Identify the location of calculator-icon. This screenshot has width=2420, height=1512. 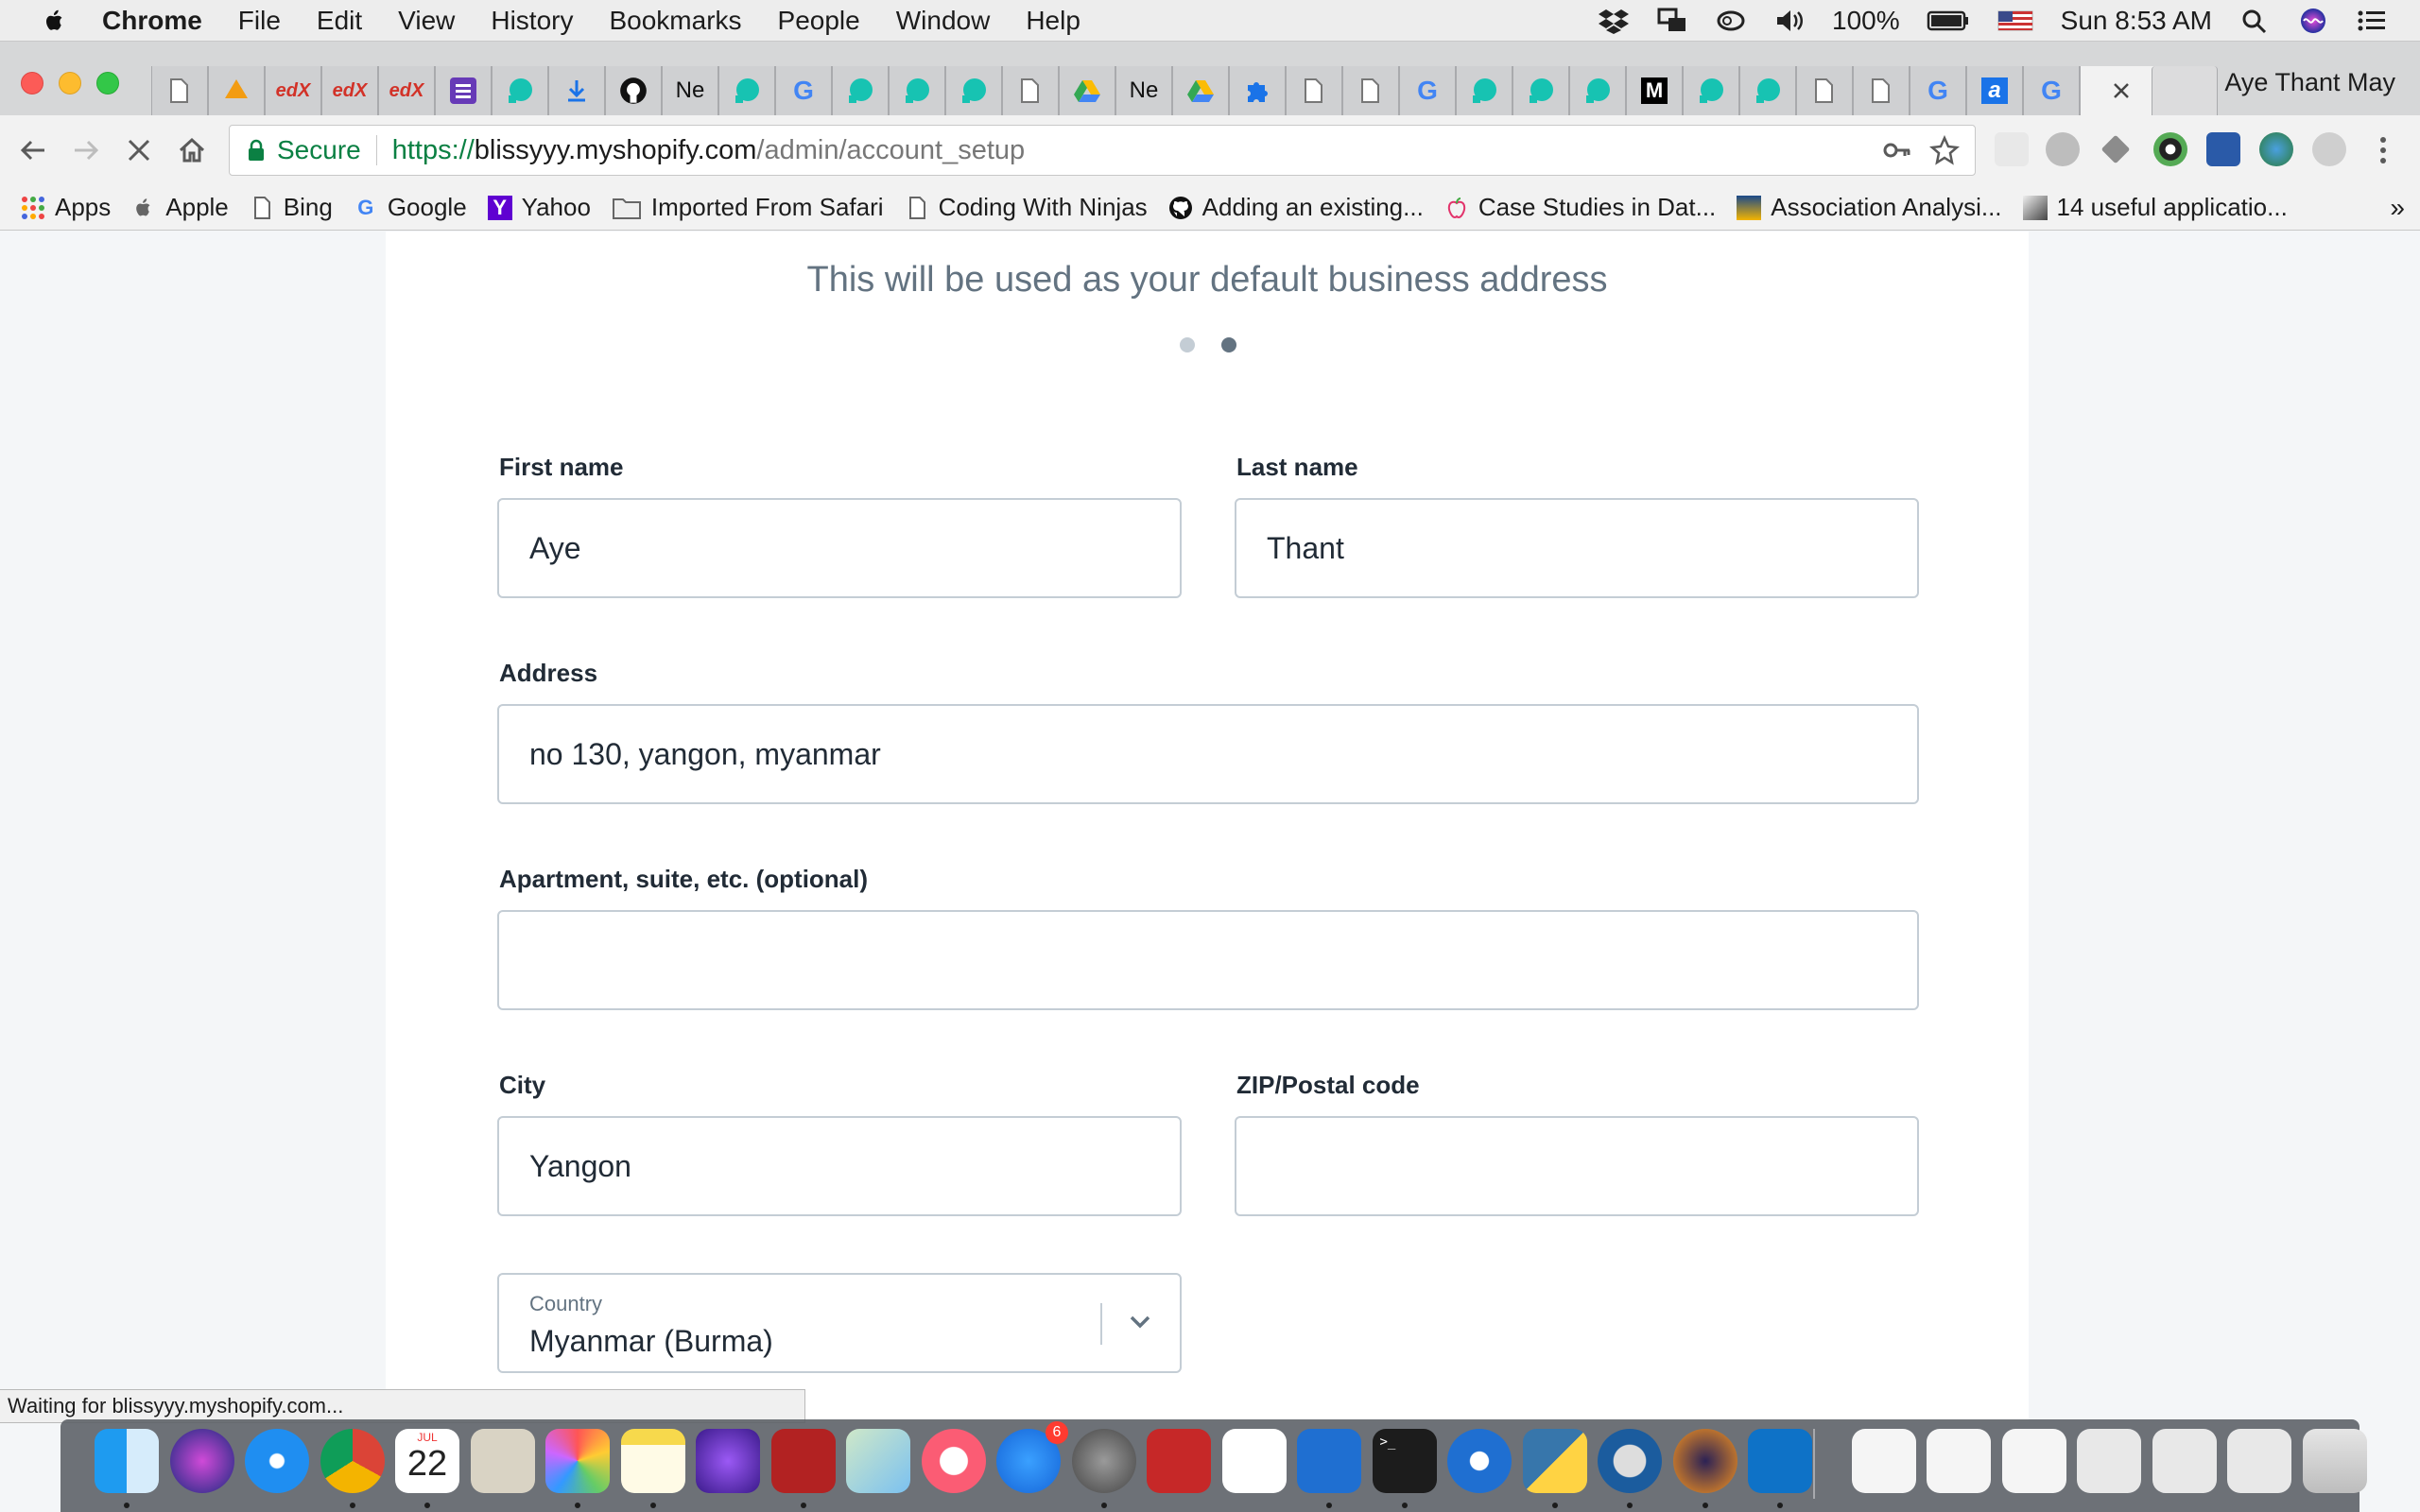
(502, 1461).